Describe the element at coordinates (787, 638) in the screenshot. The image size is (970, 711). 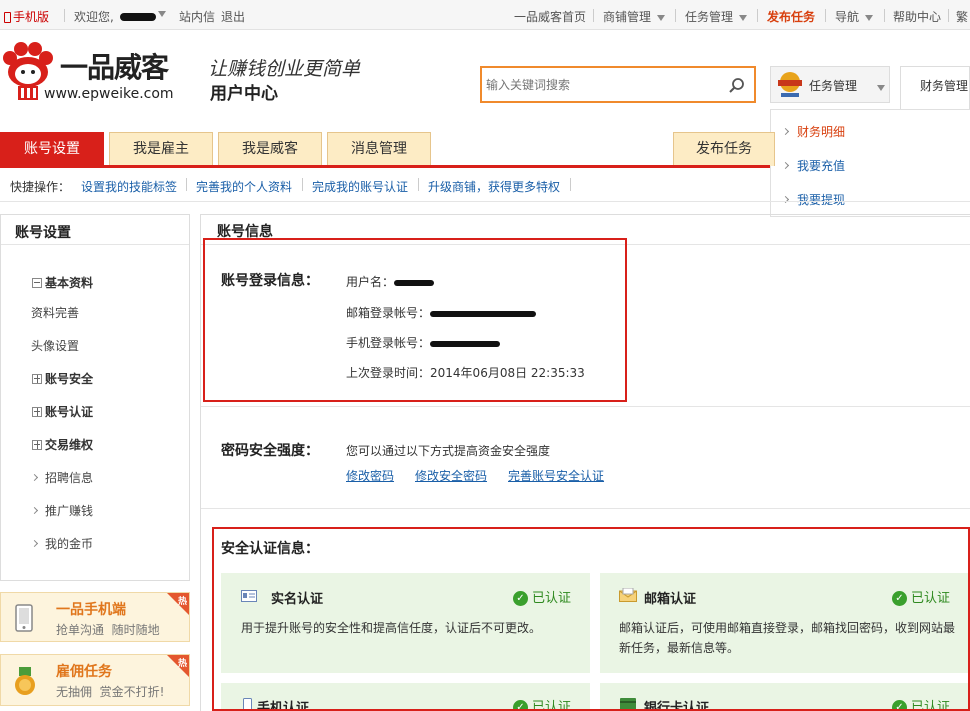
I see `card-description: 邮箱认证后，可使用邮箱直接登录，邮箱找回密码，收到网站最新任务，最新信息等。` at that location.